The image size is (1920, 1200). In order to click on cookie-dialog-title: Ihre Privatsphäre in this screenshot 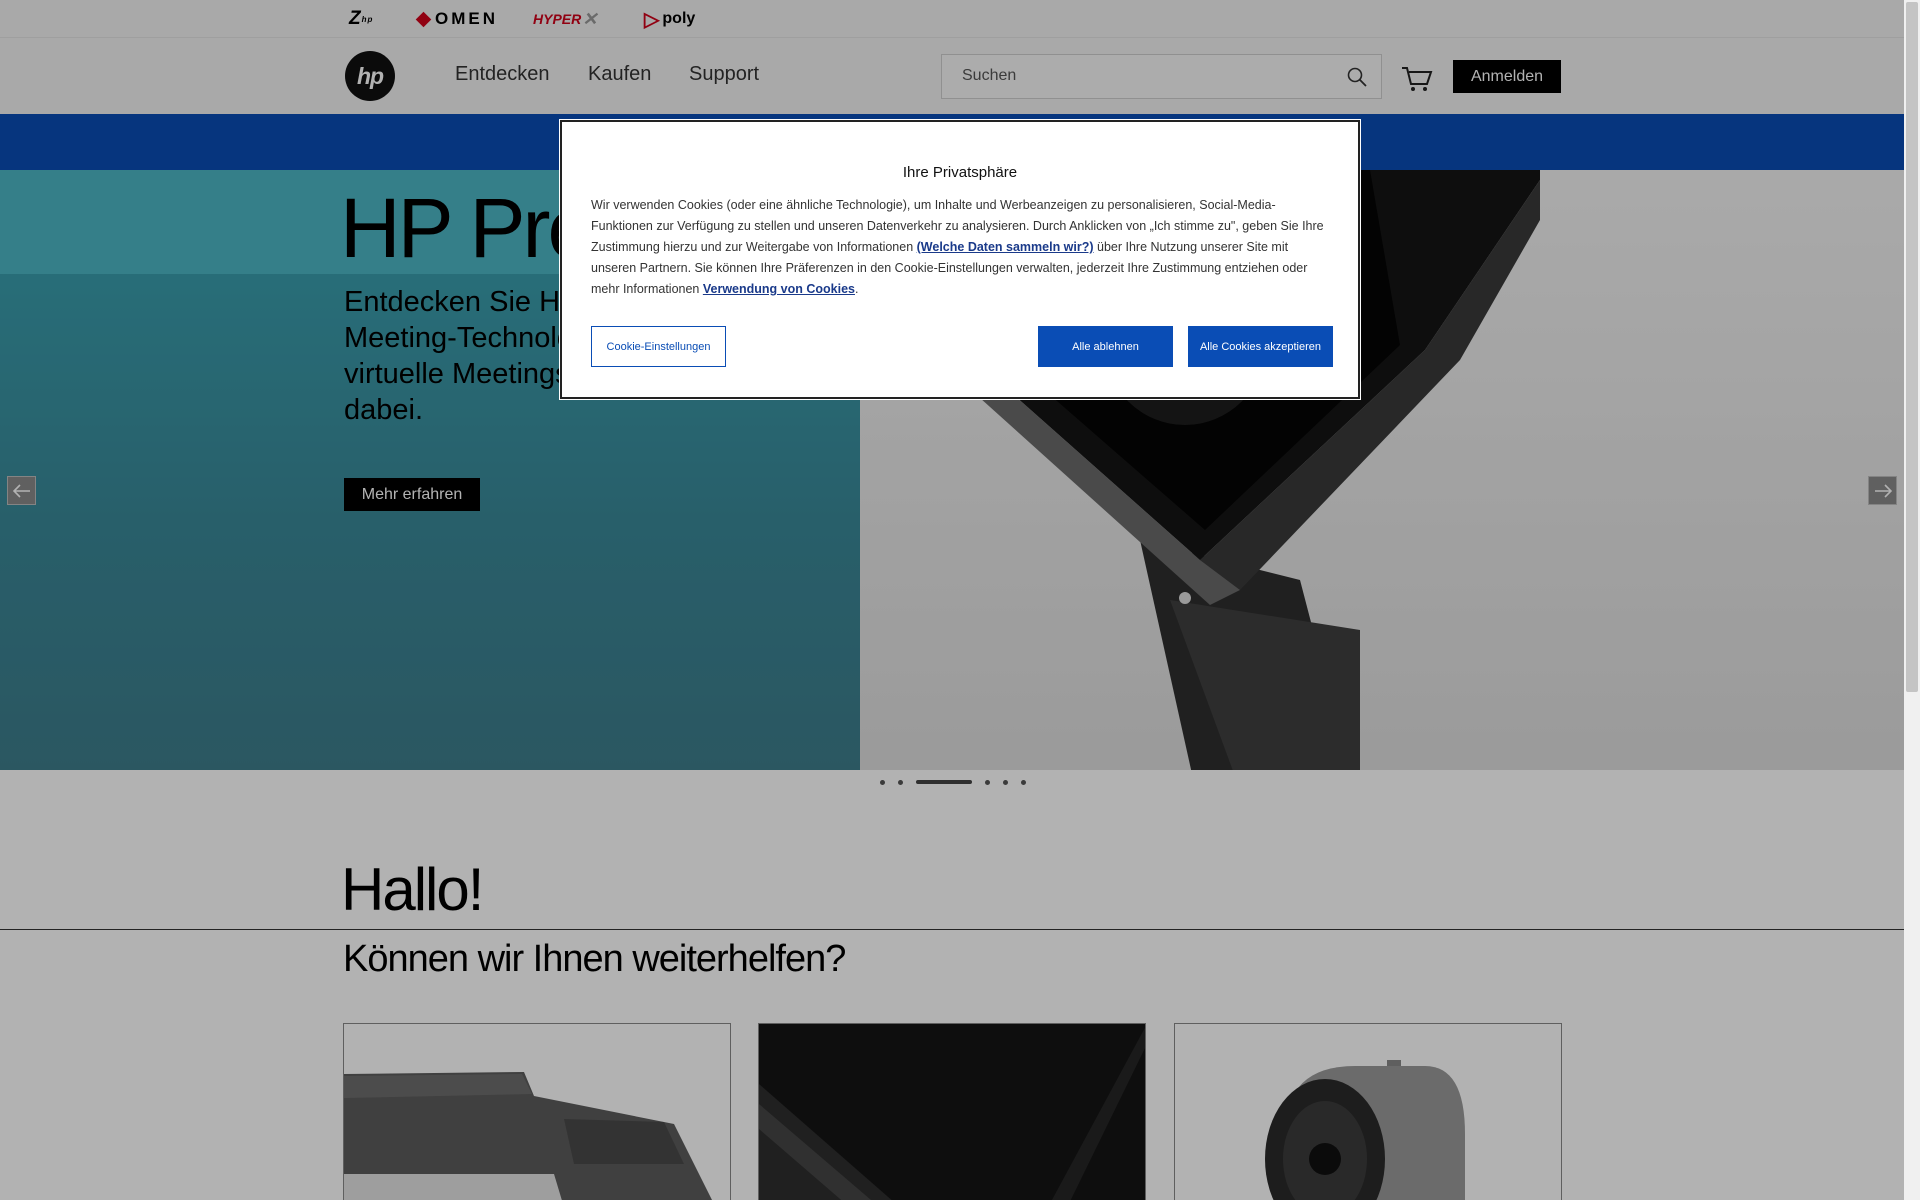, I will do `click(960, 172)`.